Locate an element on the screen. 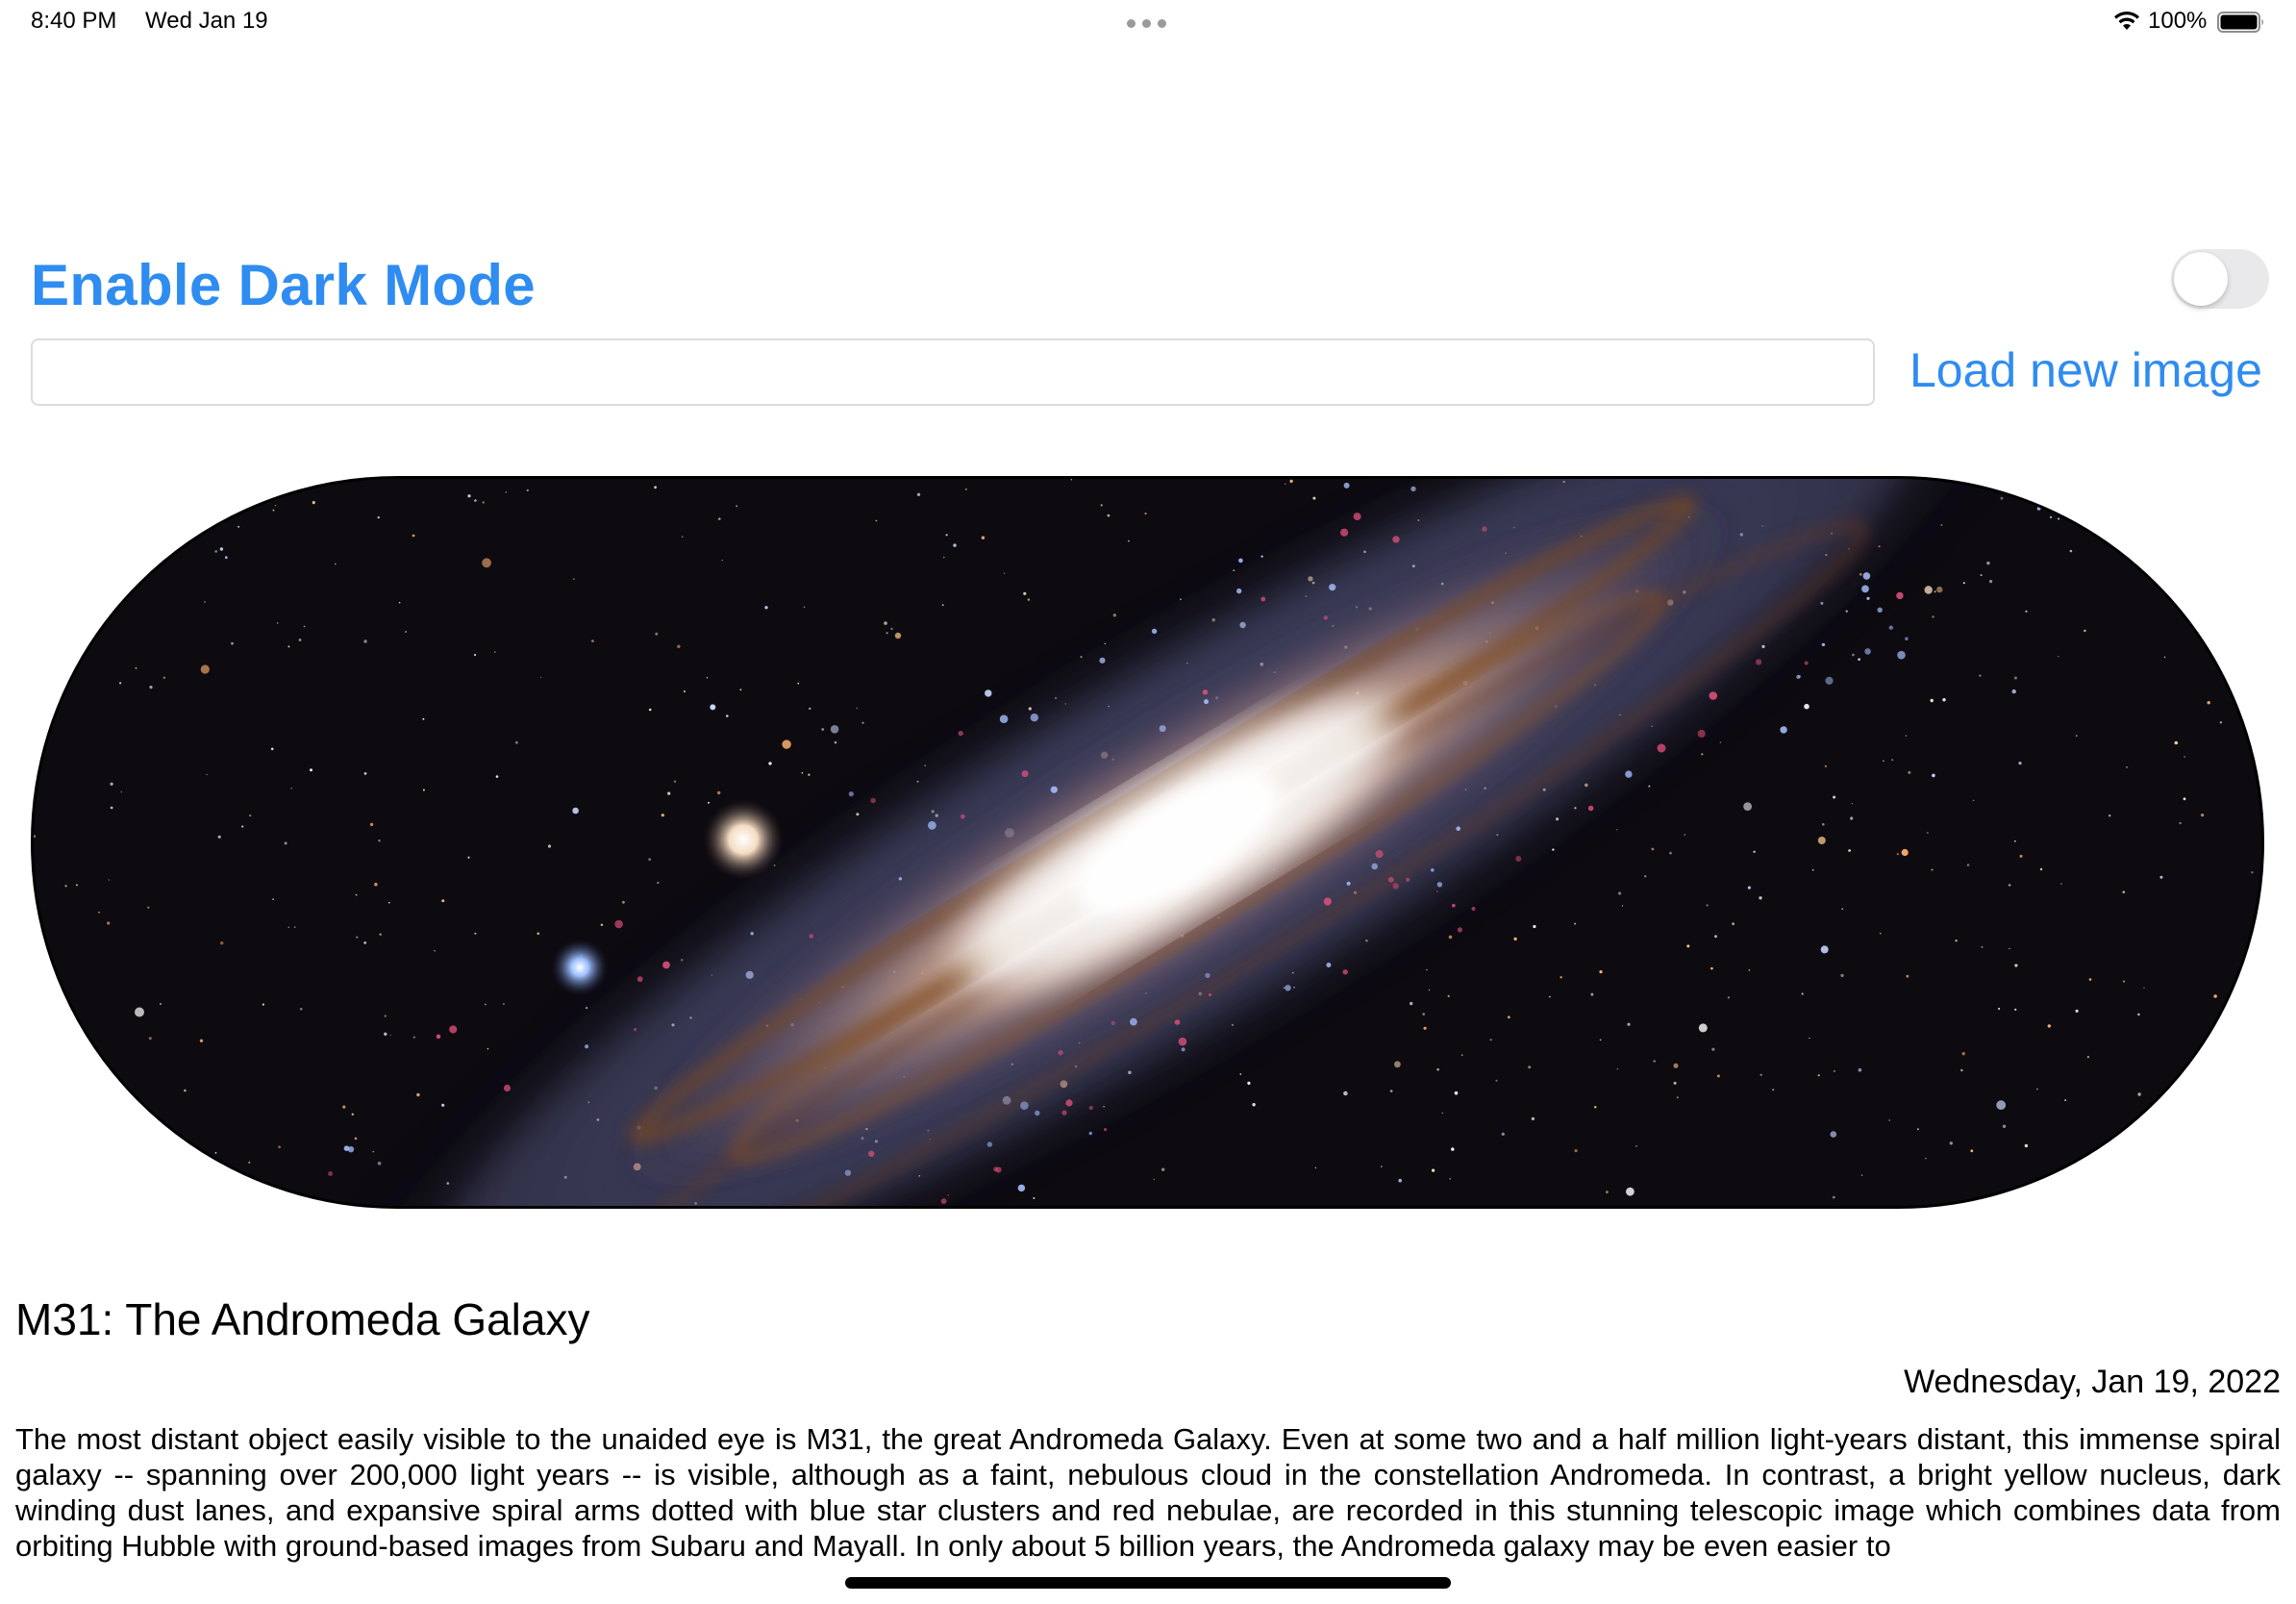 Image resolution: width=2296 pixels, height=1604 pixels. home-indicator is located at coordinates (1148, 1583).